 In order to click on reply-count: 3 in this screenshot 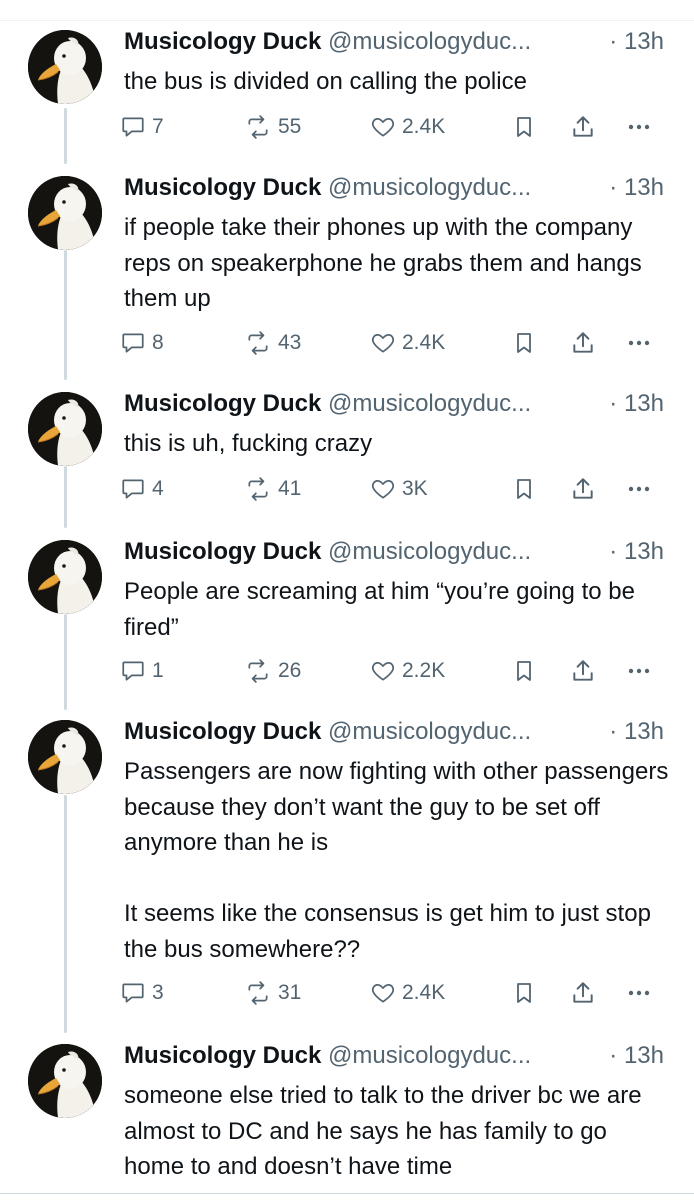, I will do `click(158, 992)`.